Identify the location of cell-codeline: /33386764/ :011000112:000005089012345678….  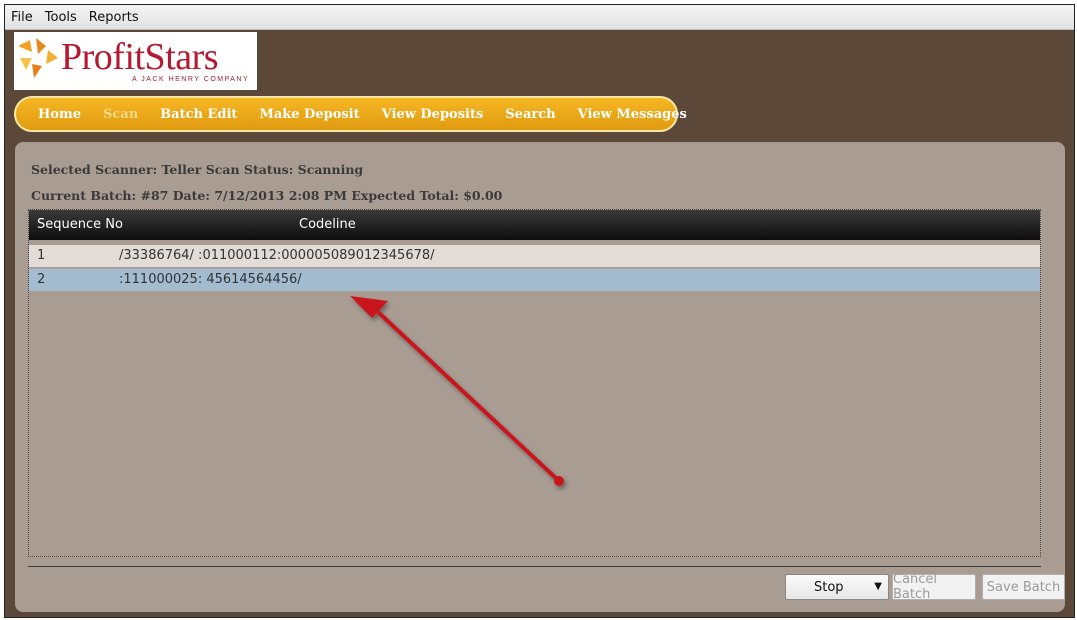
(277, 255).